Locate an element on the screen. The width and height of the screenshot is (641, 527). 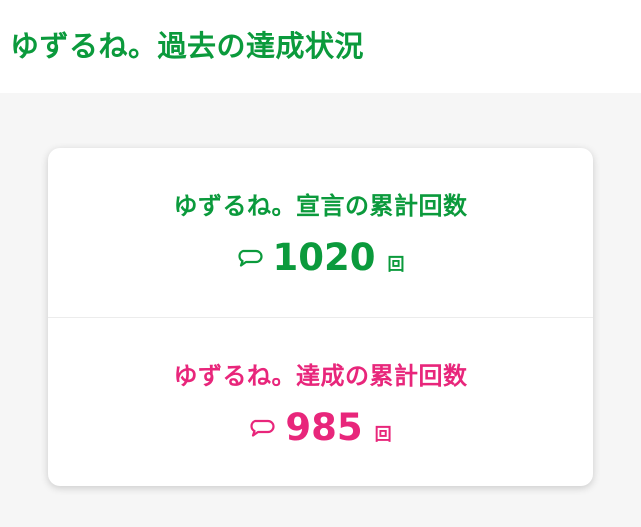
achievement-count-row: 985 回 is located at coordinates (320, 427).